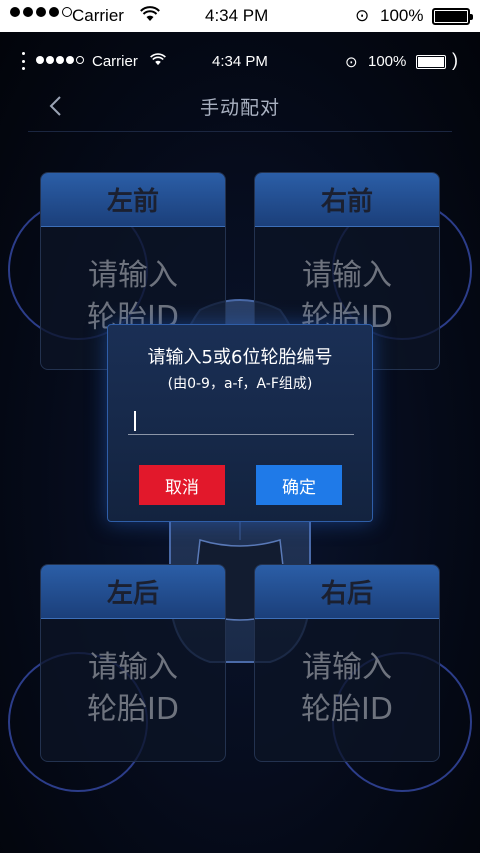  I want to click on grip-icon, so click(24, 61).